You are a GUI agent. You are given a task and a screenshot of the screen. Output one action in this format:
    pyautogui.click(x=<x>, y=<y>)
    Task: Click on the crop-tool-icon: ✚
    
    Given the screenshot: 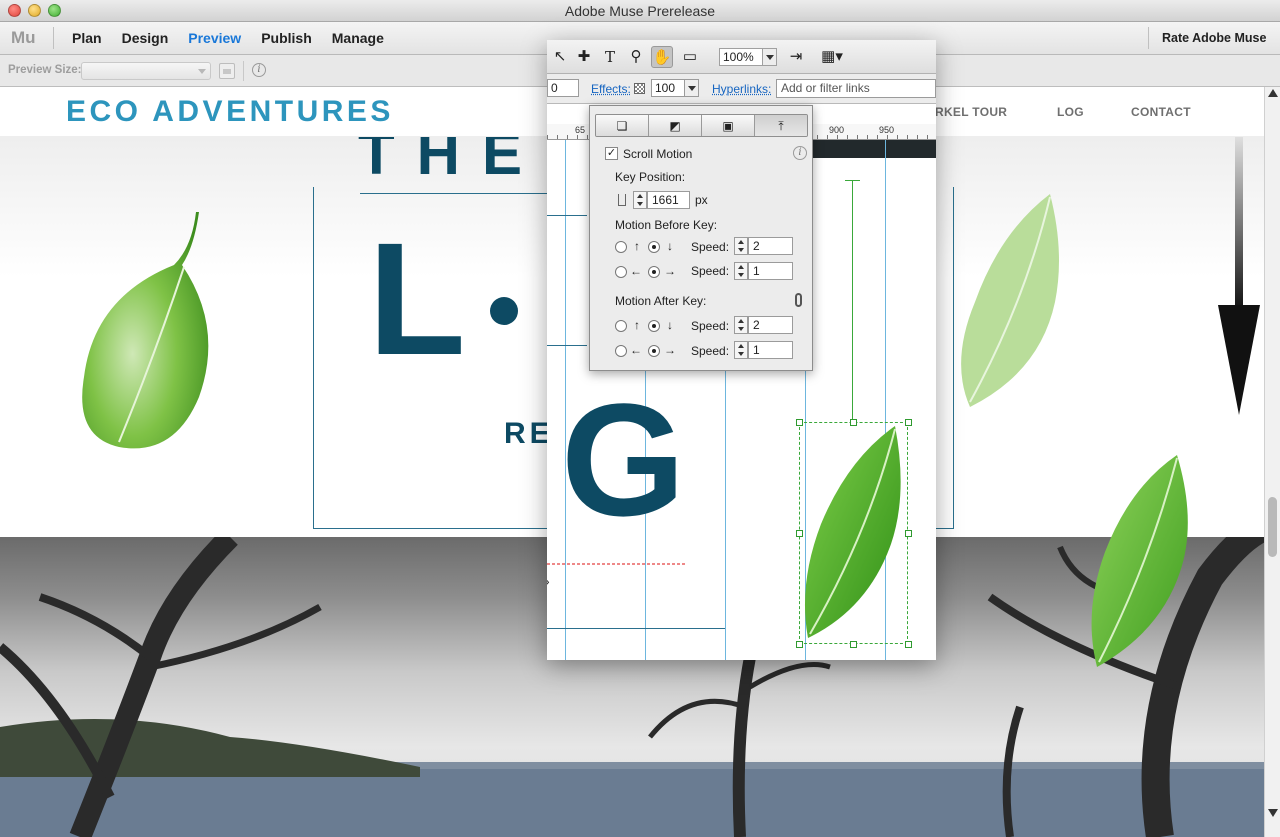 What is the action you would take?
    pyautogui.click(x=584, y=57)
    